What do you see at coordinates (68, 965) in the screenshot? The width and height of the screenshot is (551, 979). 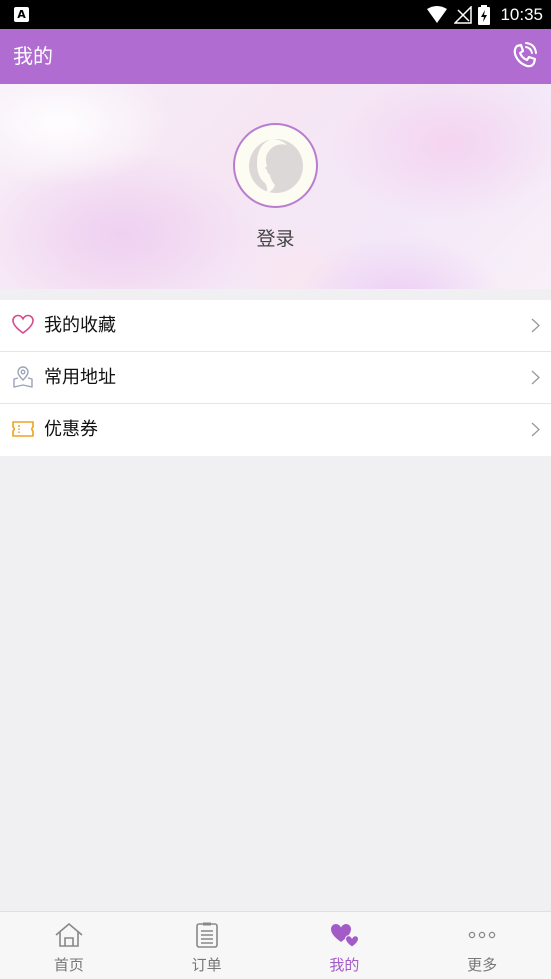 I see `tab-label: 首页` at bounding box center [68, 965].